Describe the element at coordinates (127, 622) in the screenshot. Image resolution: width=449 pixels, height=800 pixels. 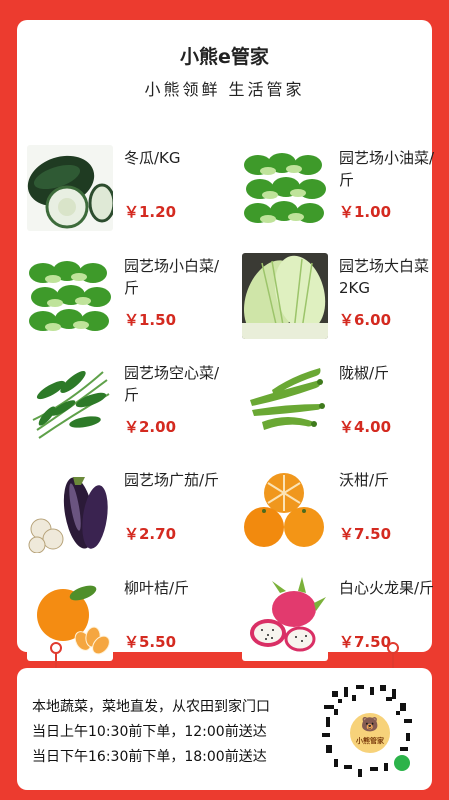
I see `product-item-tangerine: 柳叶桔/斤 ￥5.50` at that location.